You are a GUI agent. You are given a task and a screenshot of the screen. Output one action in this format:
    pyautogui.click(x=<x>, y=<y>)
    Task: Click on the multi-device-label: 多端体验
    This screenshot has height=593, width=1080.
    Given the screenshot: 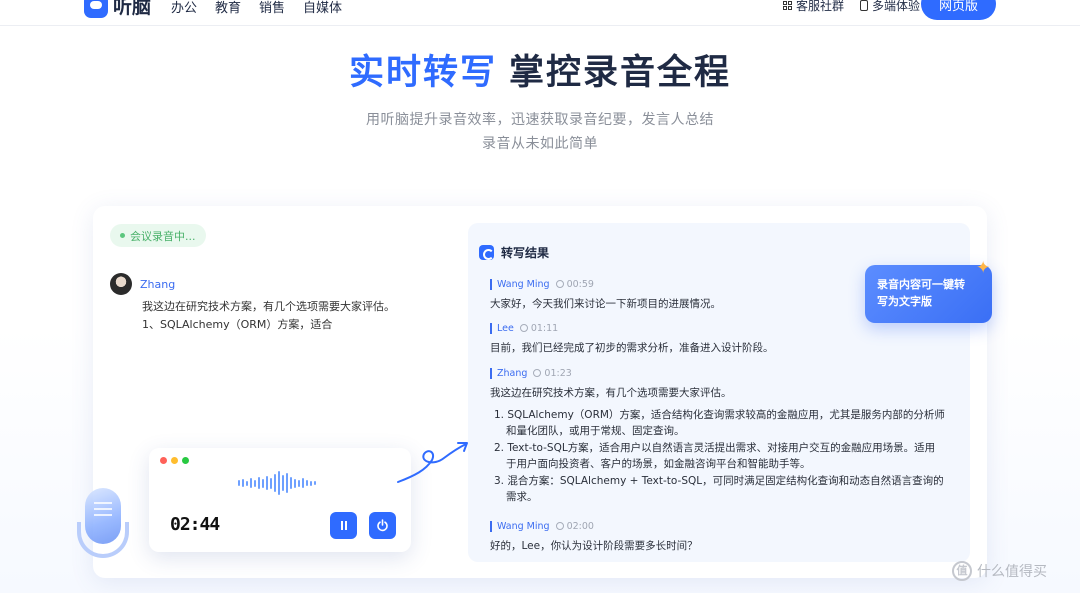 What is the action you would take?
    pyautogui.click(x=895, y=6)
    